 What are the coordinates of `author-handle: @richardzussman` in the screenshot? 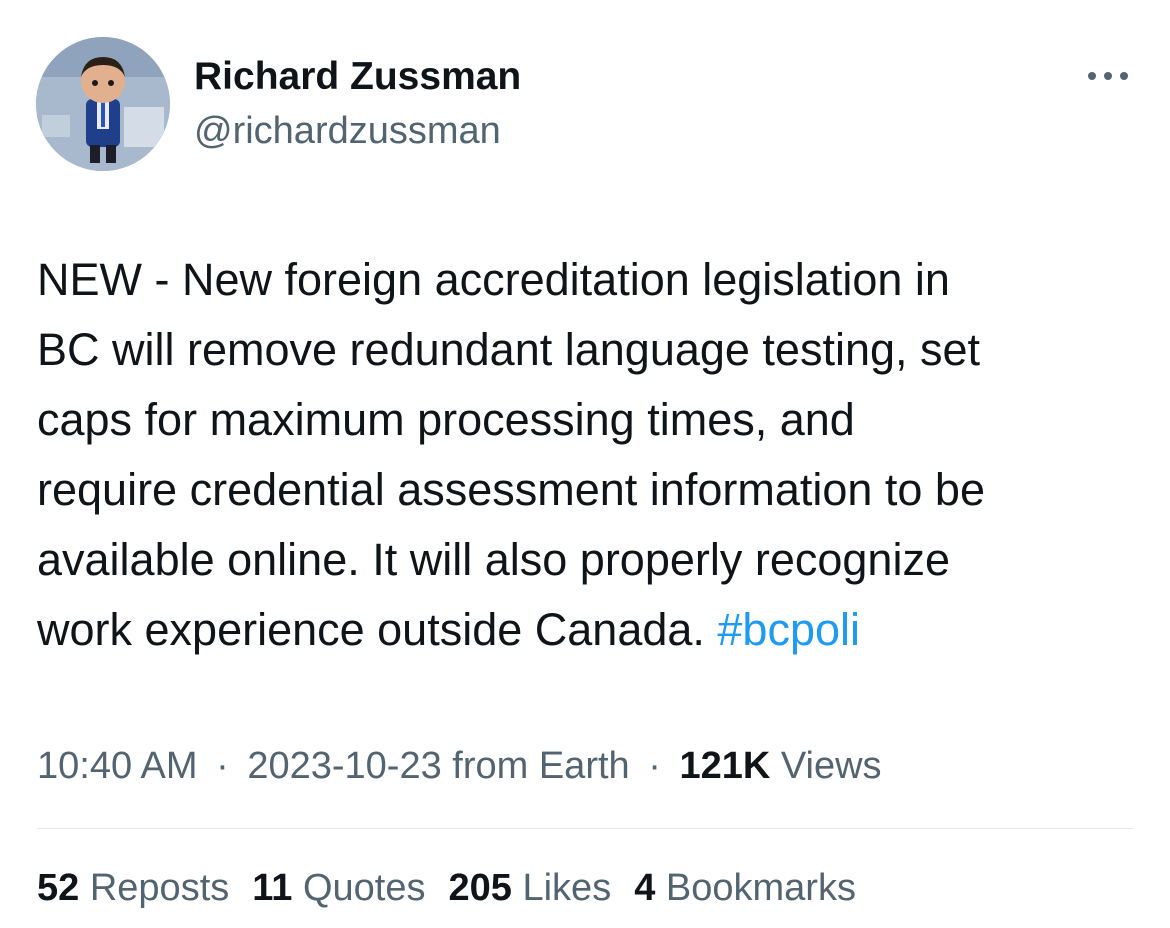 It's located at (347, 131).